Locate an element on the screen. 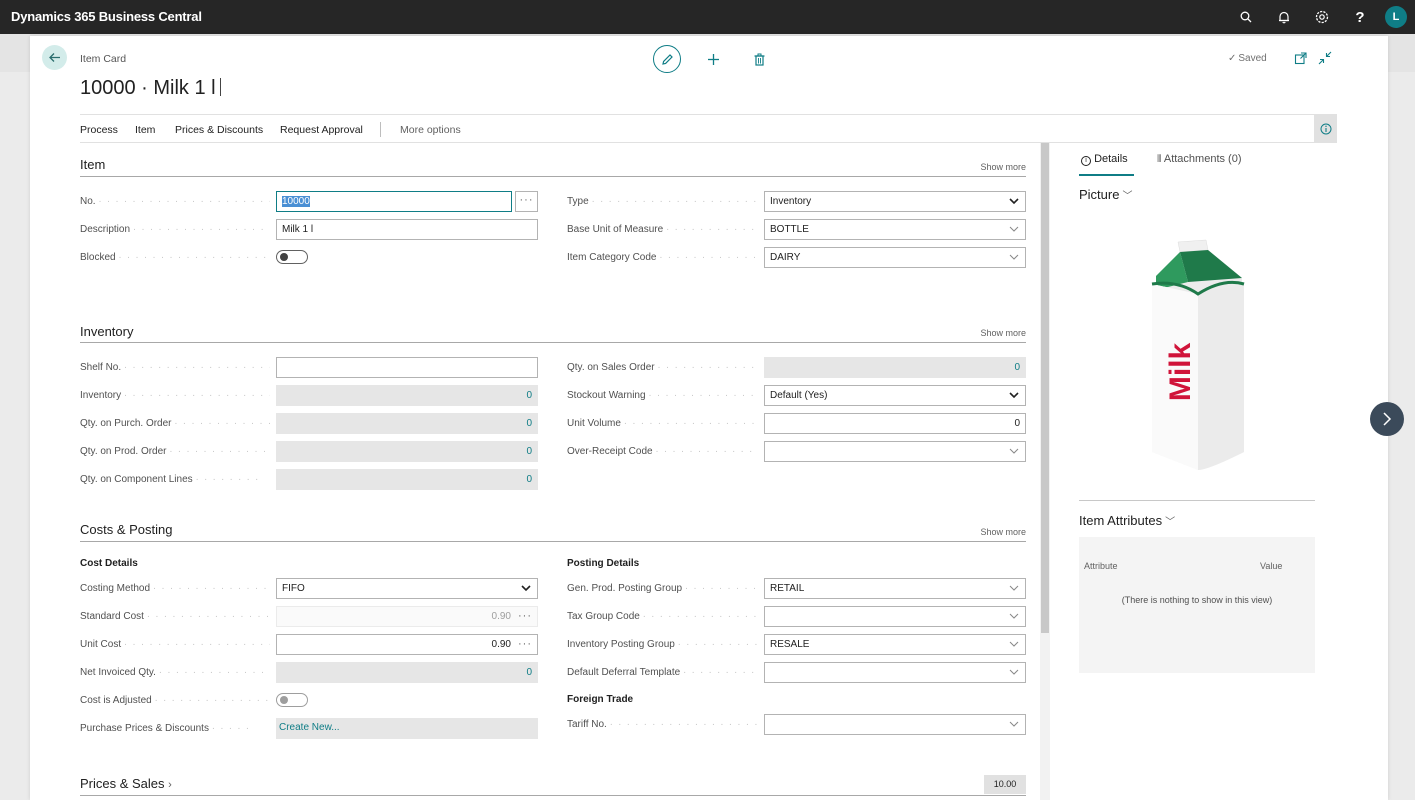 The width and height of the screenshot is (1415, 800). tab-details: i Details is located at coordinates (1104, 159).